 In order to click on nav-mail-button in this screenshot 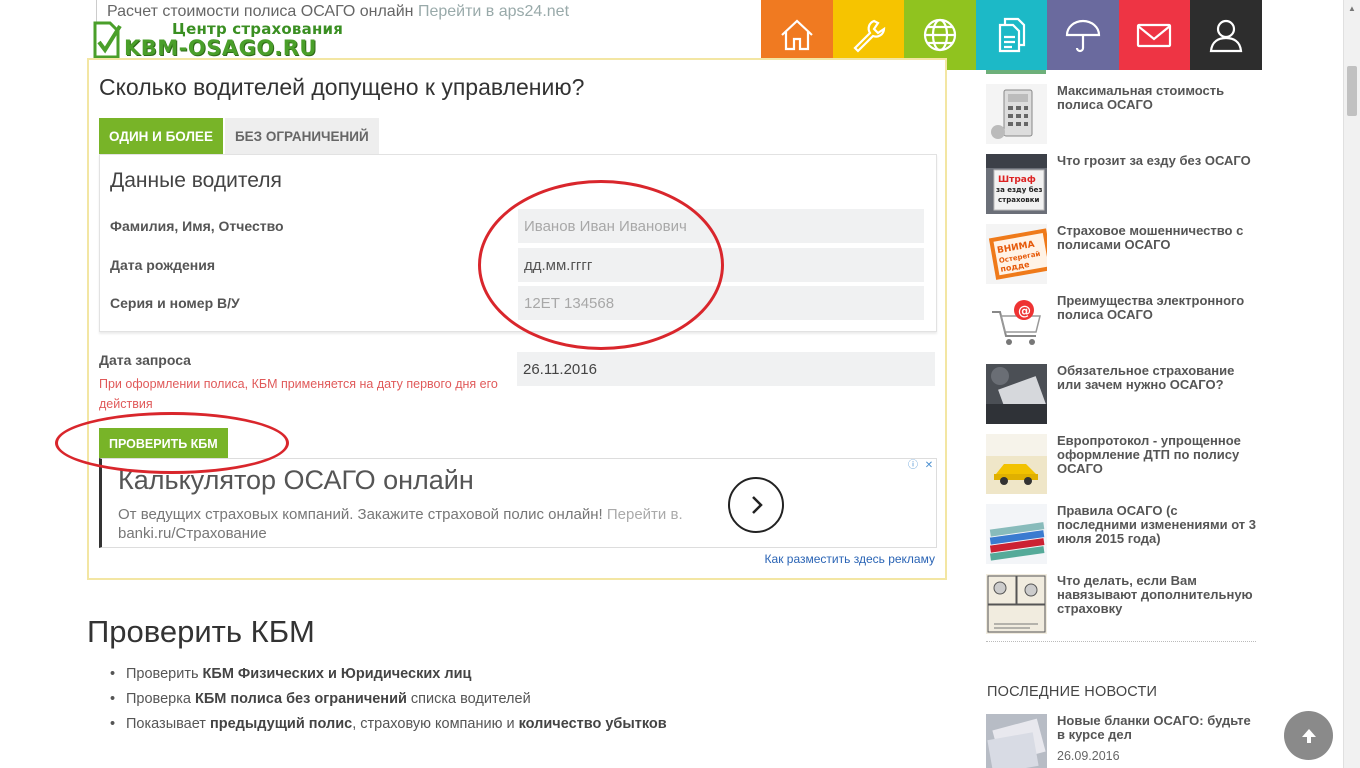, I will do `click(1154, 35)`.